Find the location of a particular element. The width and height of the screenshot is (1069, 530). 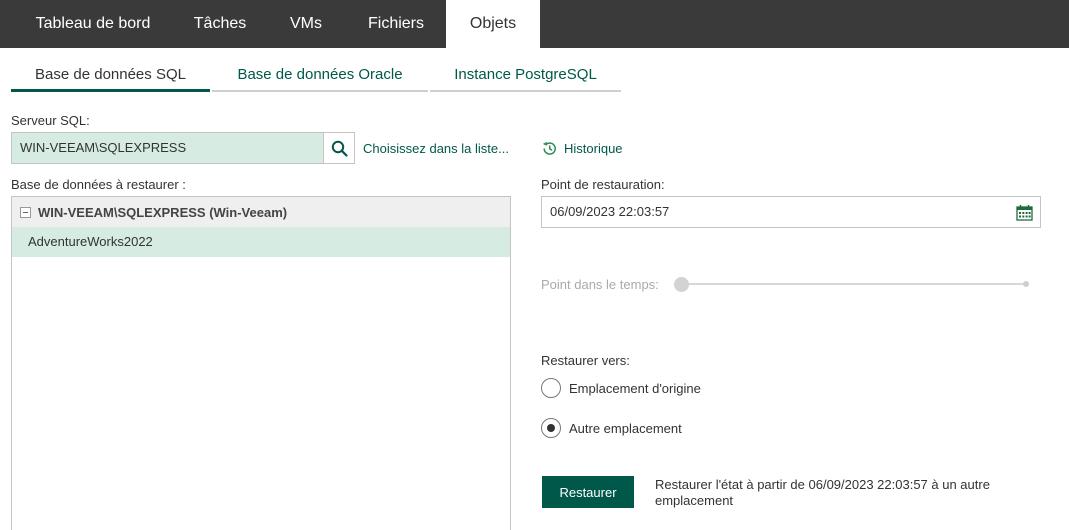

tab-oracle-database: Base de données Oracle is located at coordinates (320, 76).